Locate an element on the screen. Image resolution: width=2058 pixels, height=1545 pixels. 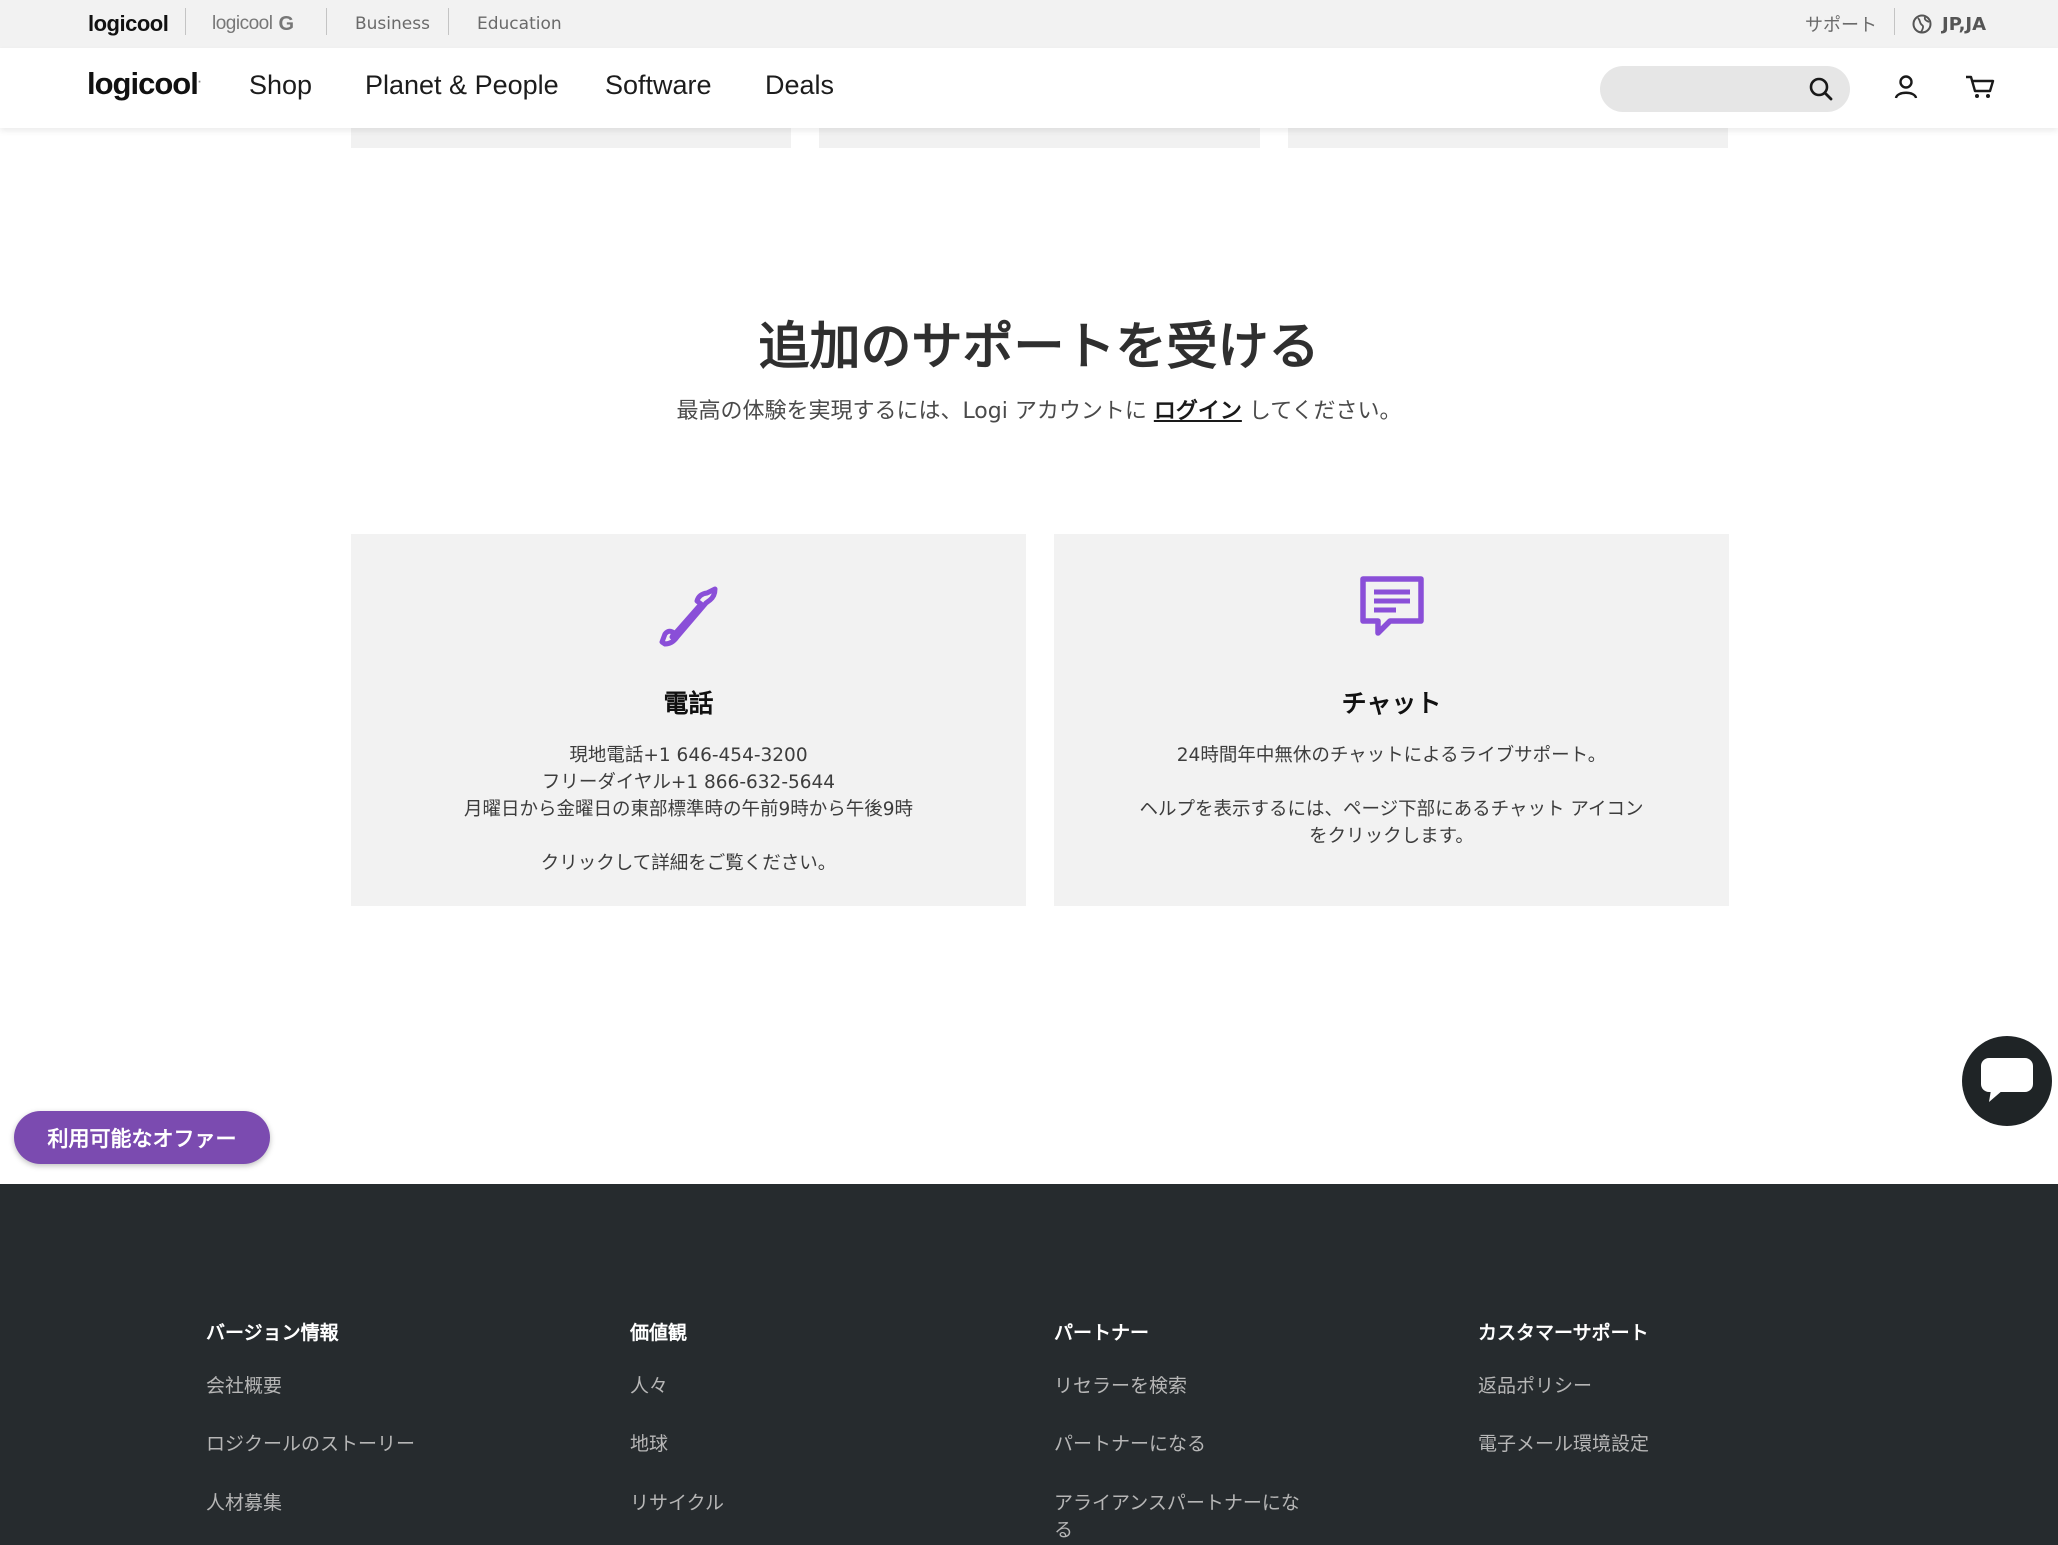
subtext-after: してください。 is located at coordinates (1321, 411).